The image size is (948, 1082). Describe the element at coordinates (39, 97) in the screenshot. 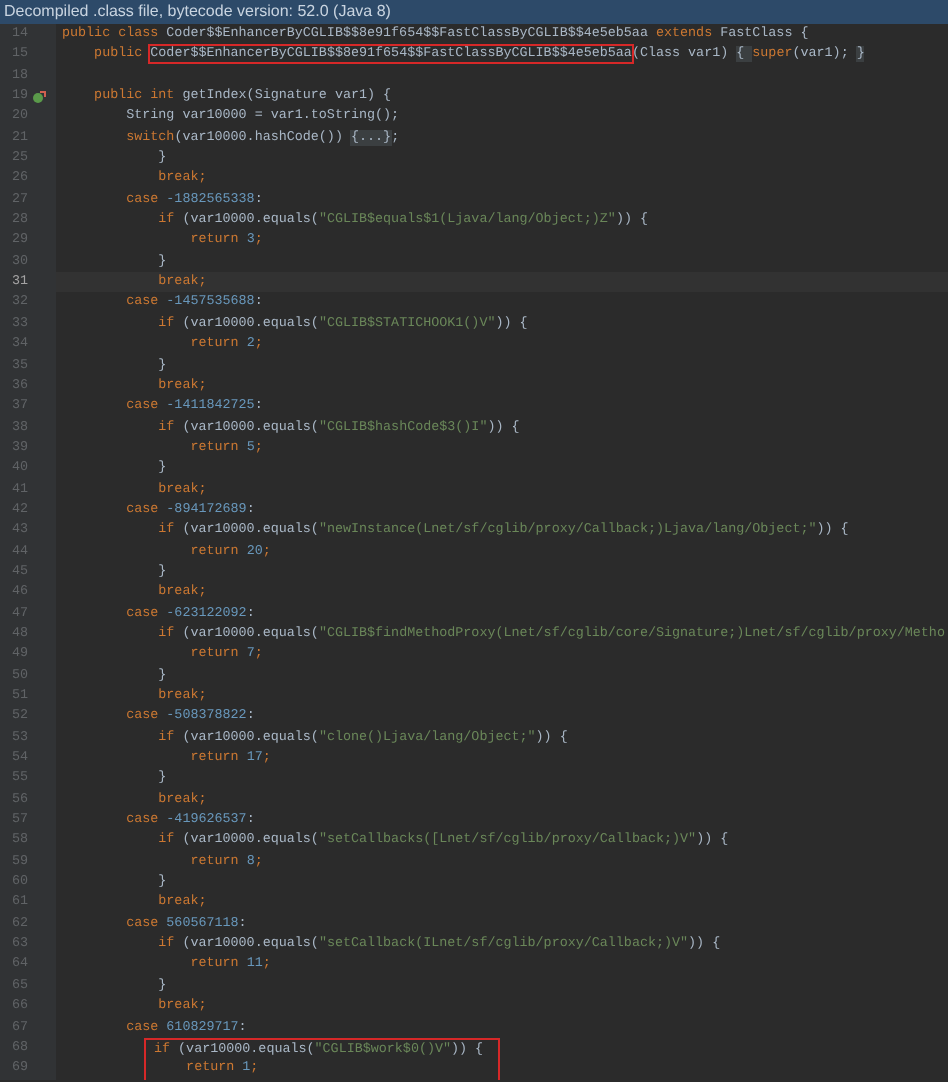

I see `override-marker-icon` at that location.